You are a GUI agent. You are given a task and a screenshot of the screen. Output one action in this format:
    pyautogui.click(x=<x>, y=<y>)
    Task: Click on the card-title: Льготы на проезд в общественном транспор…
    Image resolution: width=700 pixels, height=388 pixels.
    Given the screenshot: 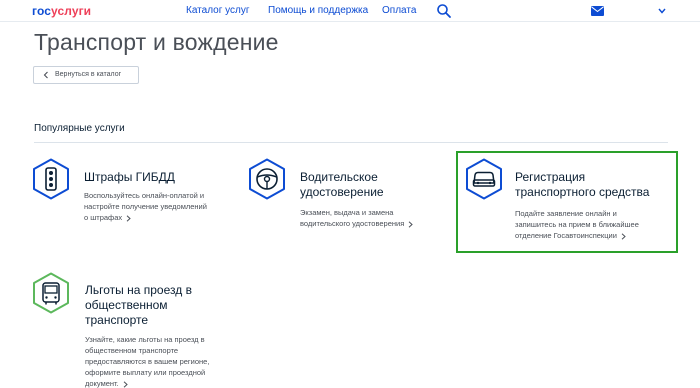 What is the action you would take?
    pyautogui.click(x=138, y=305)
    